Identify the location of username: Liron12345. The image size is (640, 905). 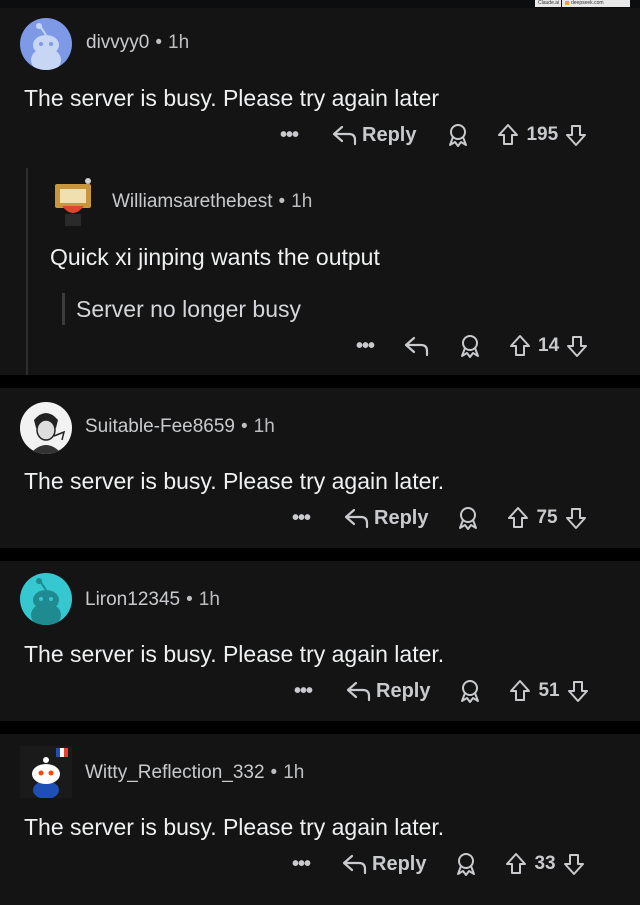
(132, 599).